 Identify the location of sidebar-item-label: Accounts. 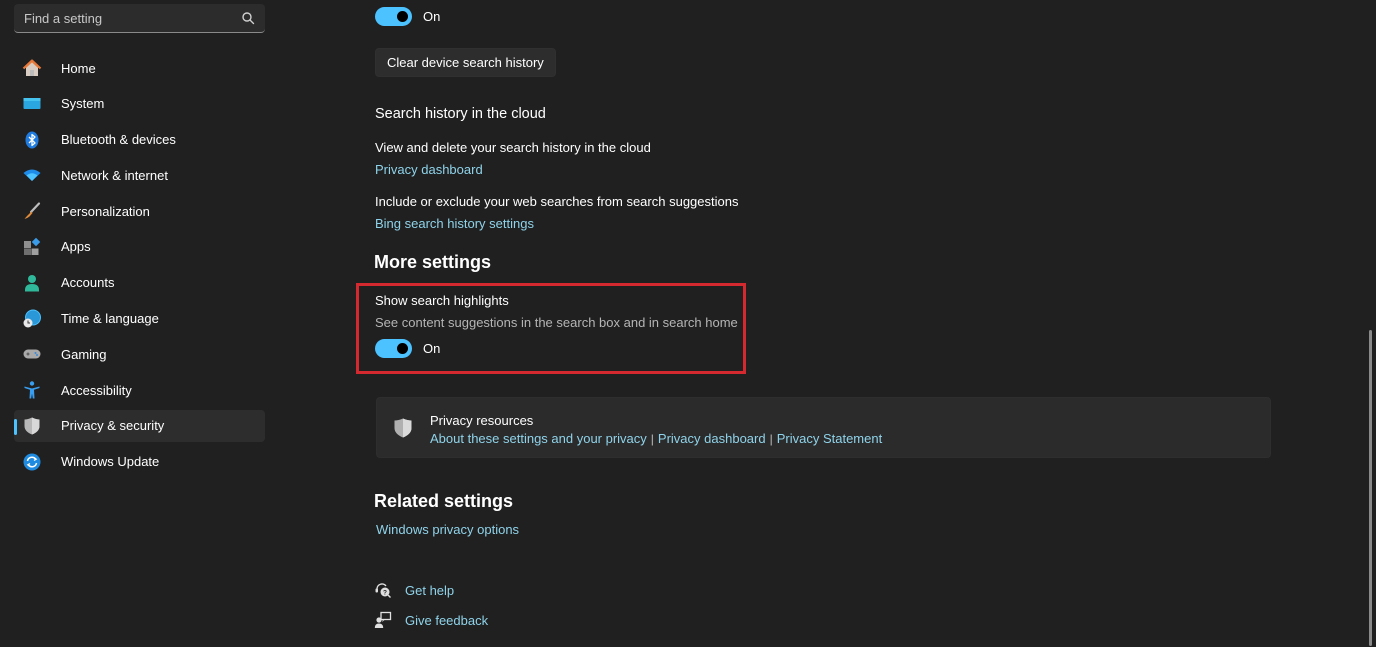
(88, 283).